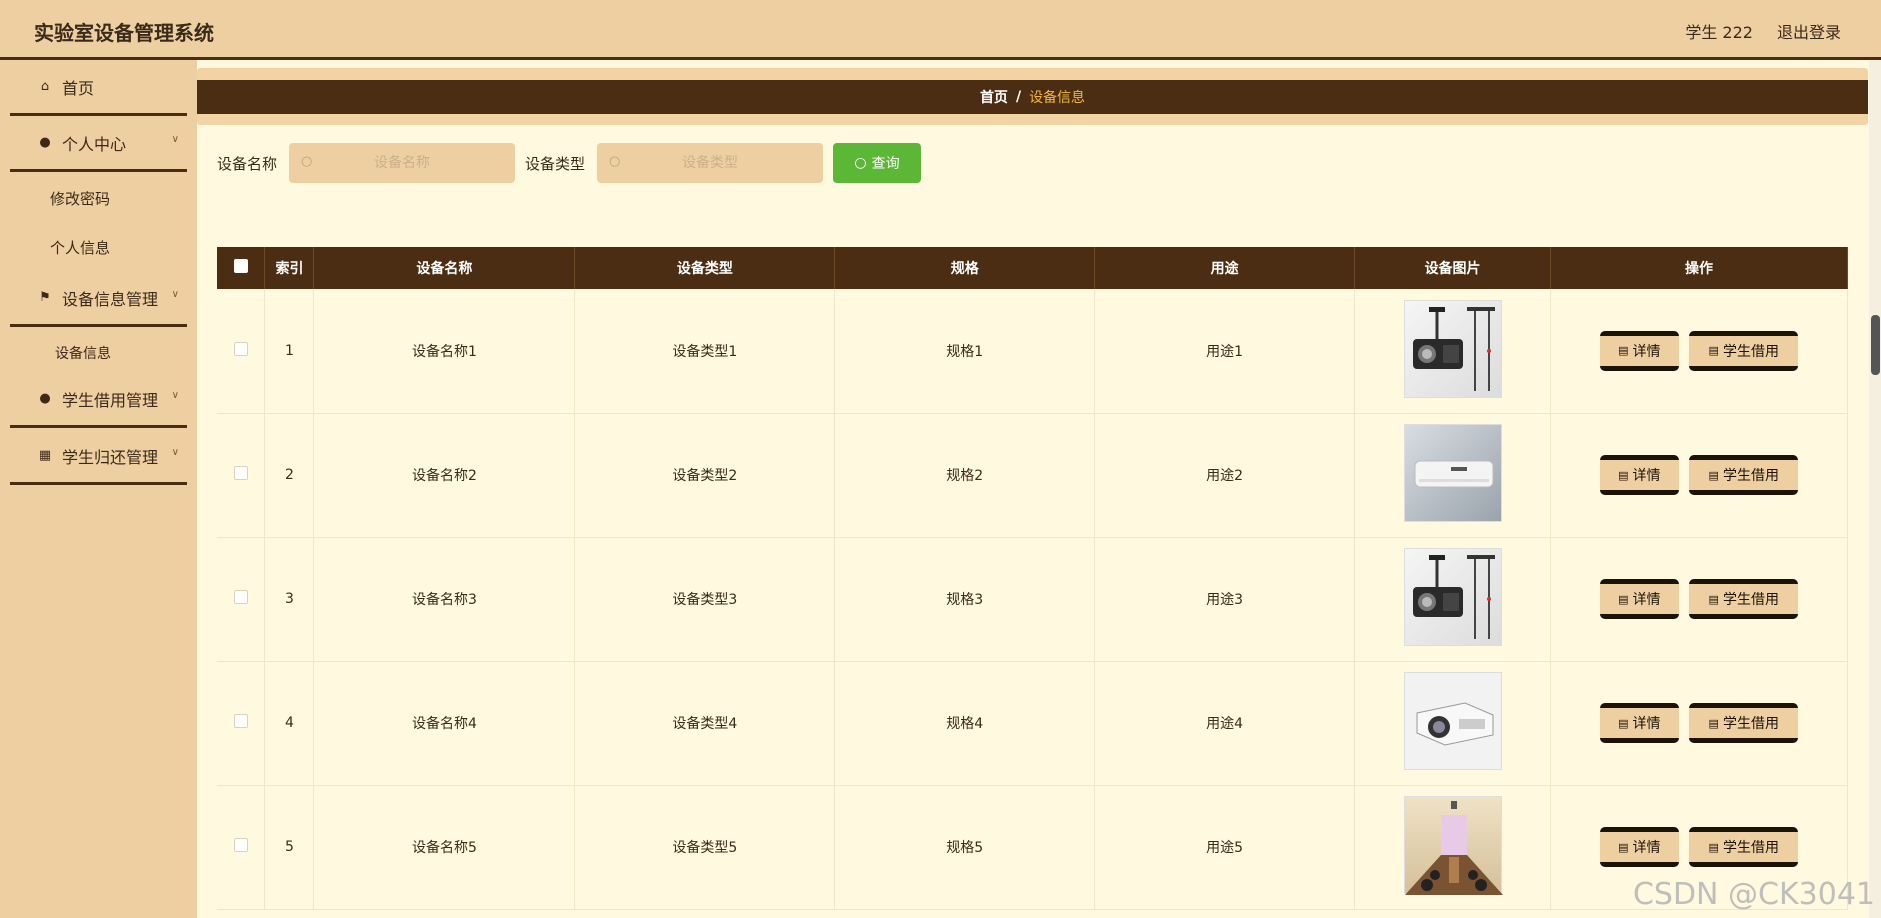 Image resolution: width=1881 pixels, height=918 pixels. Describe the element at coordinates (885, 164) in the screenshot. I see `query-button-label: 查询` at that location.